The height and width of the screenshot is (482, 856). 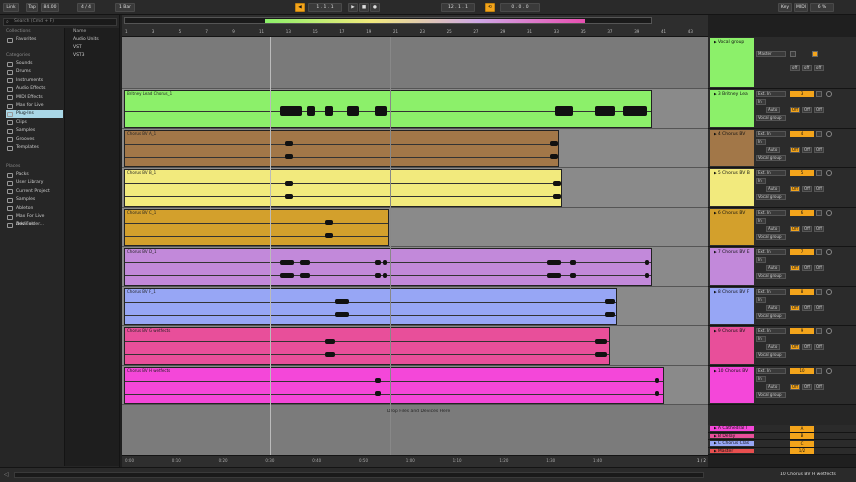 What do you see at coordinates (34, 192) in the screenshot?
I see `place-item: Current Project` at bounding box center [34, 192].